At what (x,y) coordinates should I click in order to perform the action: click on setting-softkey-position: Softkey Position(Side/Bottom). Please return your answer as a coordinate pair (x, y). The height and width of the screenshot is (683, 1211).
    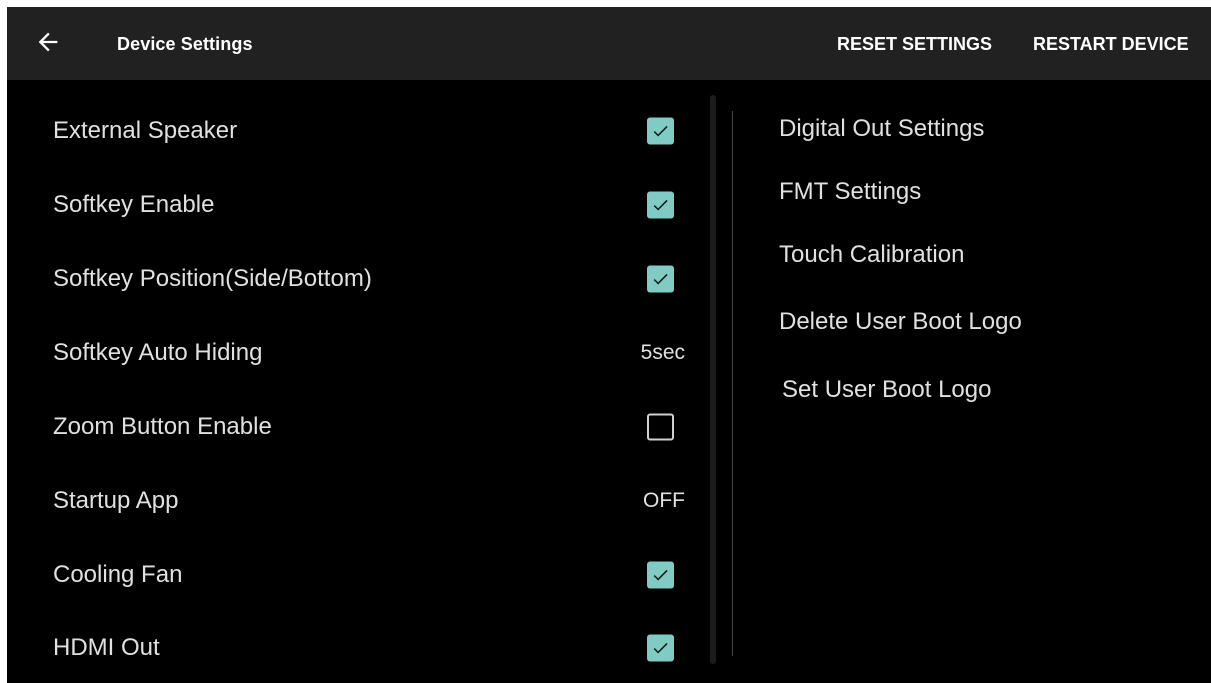
    Looking at the image, I should click on (357, 279).